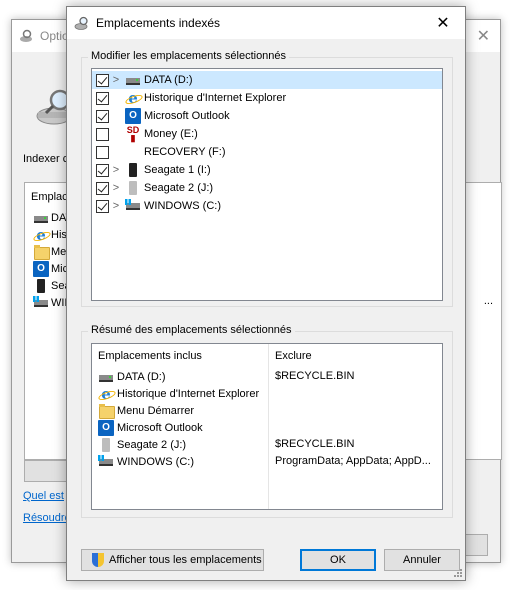  I want to click on list-item: DATA (D:), so click(130, 376).